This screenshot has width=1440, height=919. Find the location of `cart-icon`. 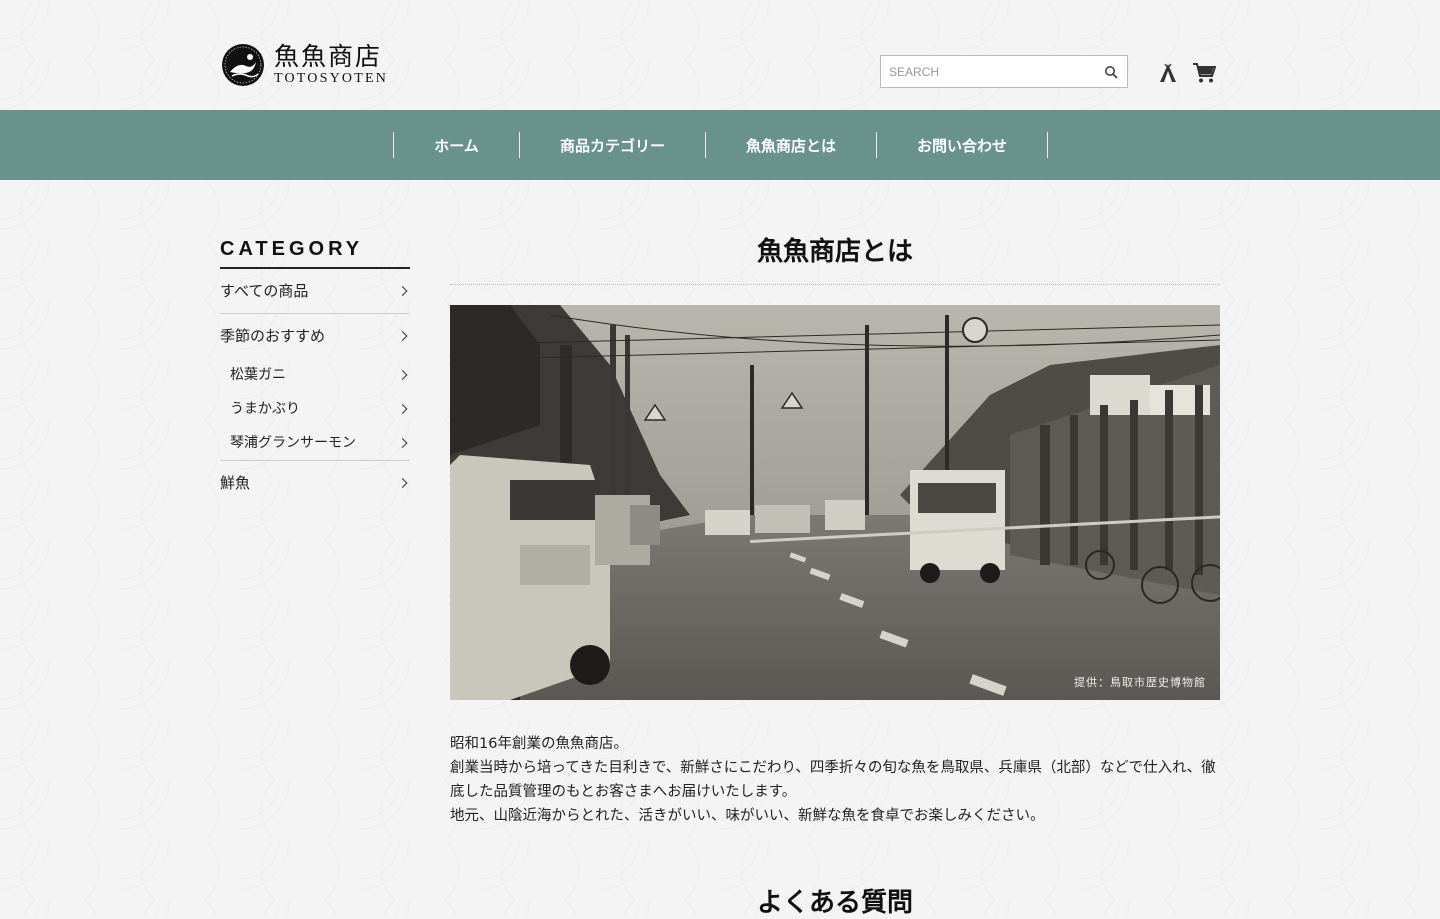

cart-icon is located at coordinates (1204, 73).